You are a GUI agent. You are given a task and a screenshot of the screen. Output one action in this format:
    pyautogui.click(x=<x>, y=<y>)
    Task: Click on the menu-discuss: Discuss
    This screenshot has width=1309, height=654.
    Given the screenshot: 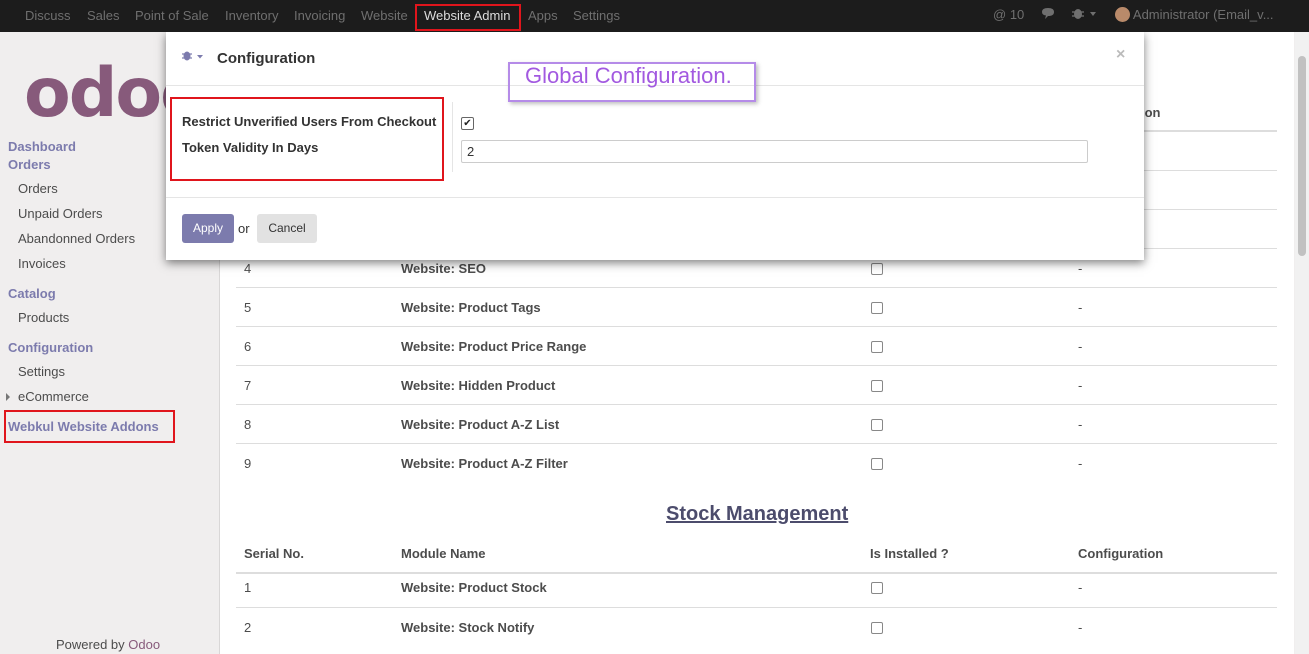 What is the action you would take?
    pyautogui.click(x=48, y=15)
    